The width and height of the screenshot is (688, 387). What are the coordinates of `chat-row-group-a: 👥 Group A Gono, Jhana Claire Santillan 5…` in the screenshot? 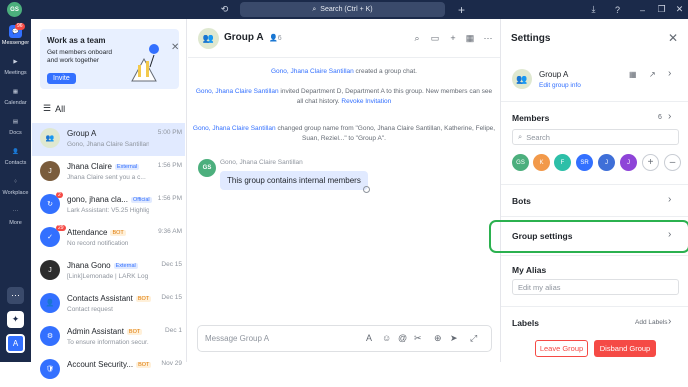 It's located at (108, 139).